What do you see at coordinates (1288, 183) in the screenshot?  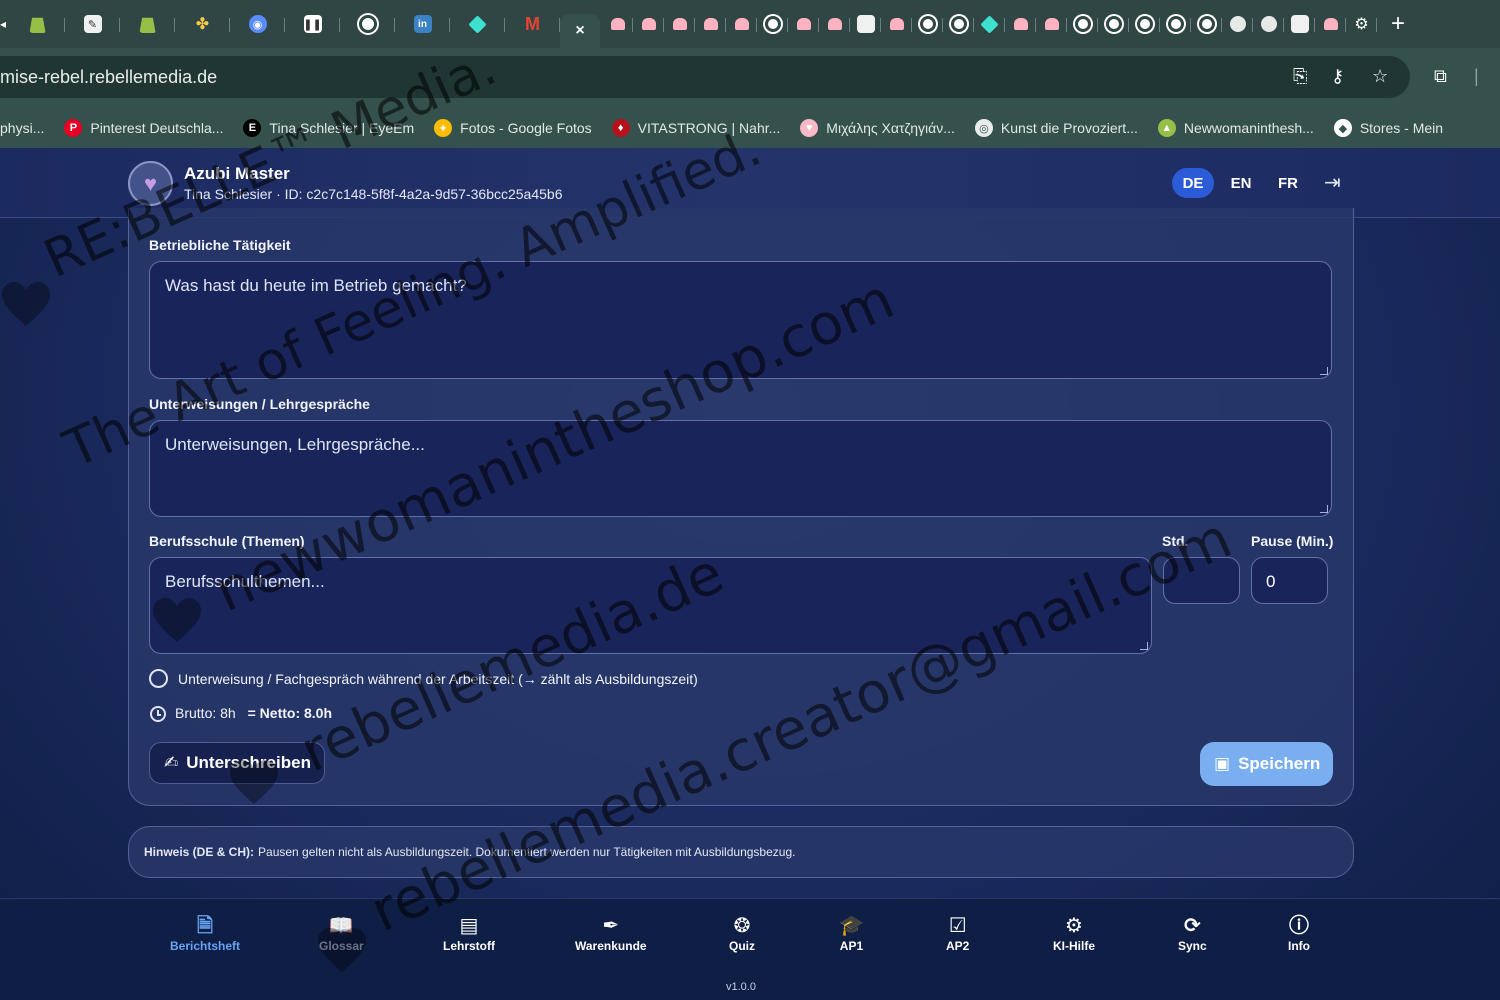 I see `lang-button-fr: FR` at bounding box center [1288, 183].